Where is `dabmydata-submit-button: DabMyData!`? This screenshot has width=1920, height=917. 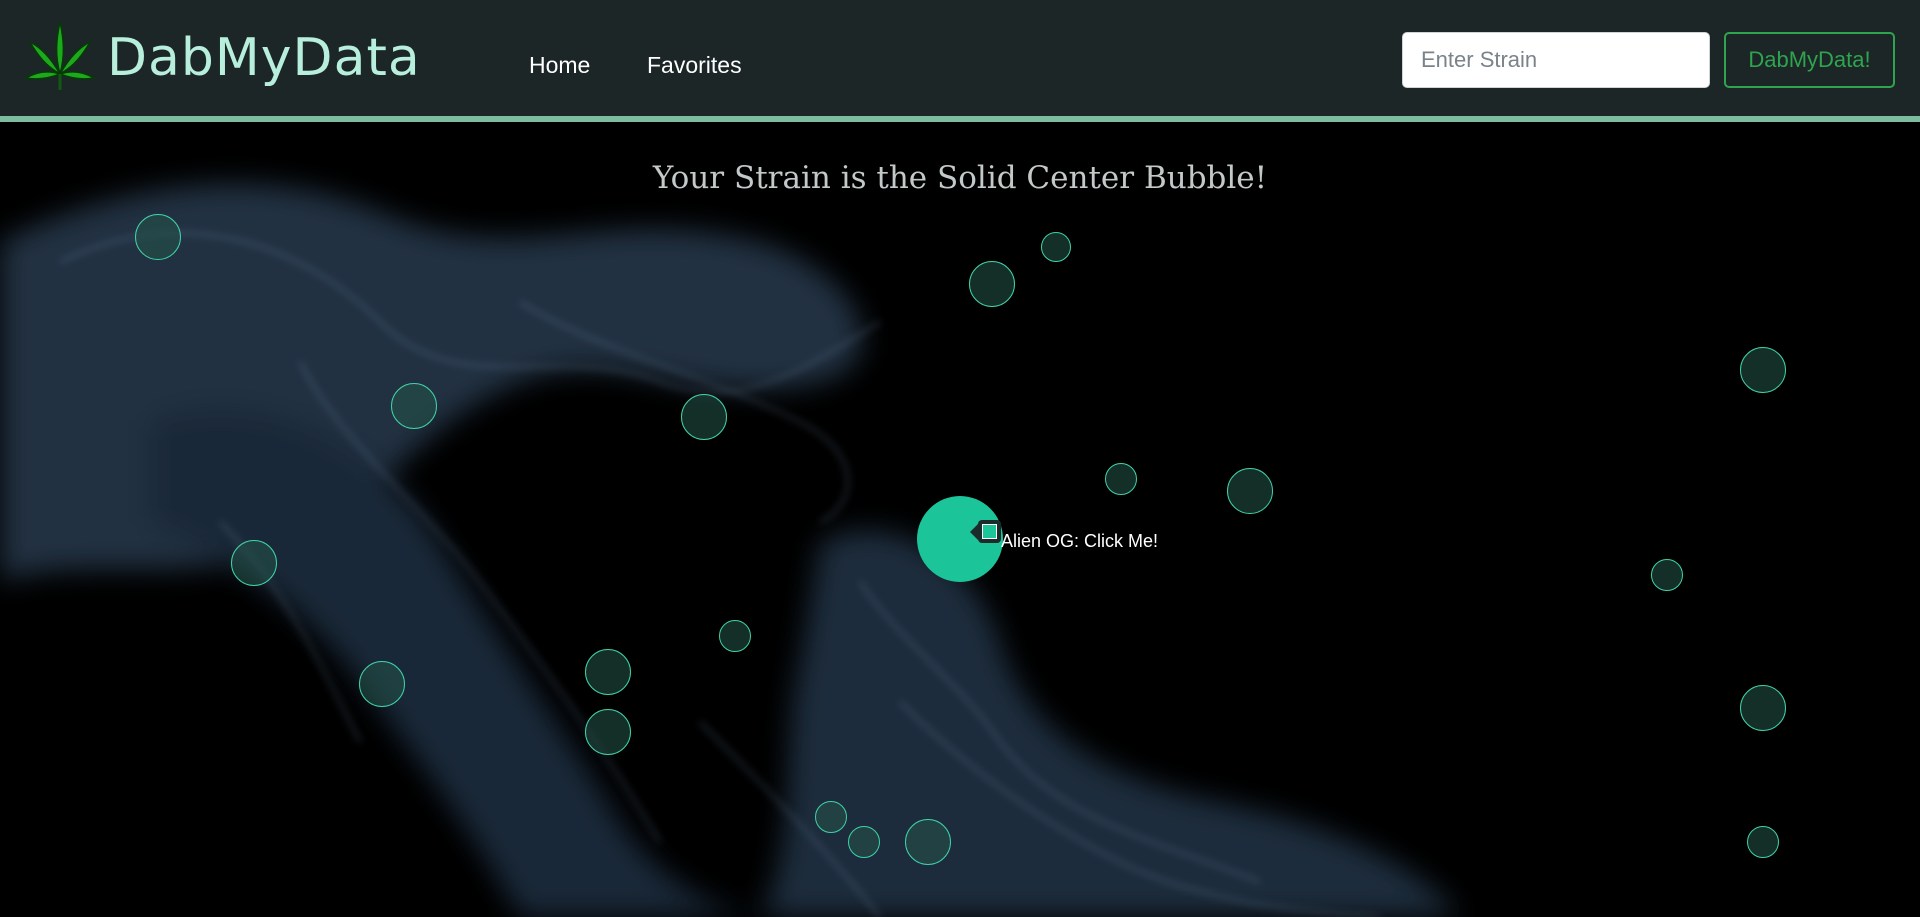
dabmydata-submit-button: DabMyData! is located at coordinates (1809, 60).